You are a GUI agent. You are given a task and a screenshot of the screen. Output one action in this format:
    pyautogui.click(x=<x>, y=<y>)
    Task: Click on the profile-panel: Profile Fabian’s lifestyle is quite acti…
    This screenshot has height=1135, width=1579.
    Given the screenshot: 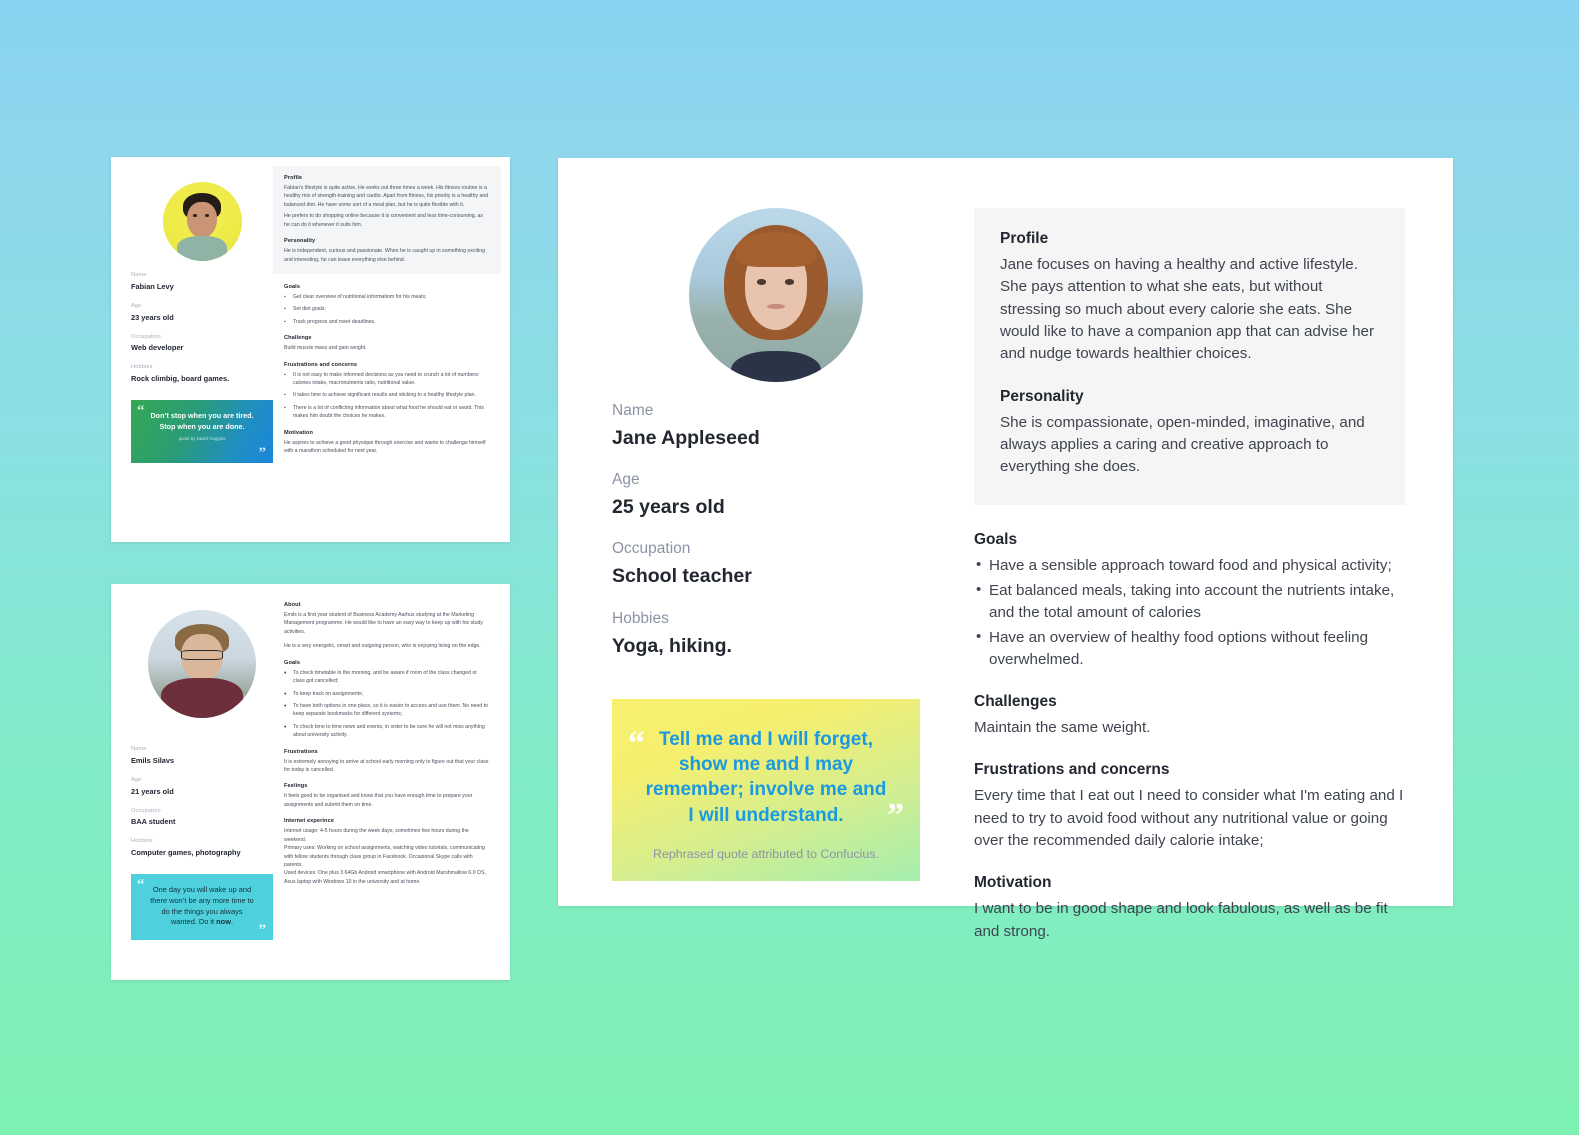 What is the action you would take?
    pyautogui.click(x=387, y=220)
    